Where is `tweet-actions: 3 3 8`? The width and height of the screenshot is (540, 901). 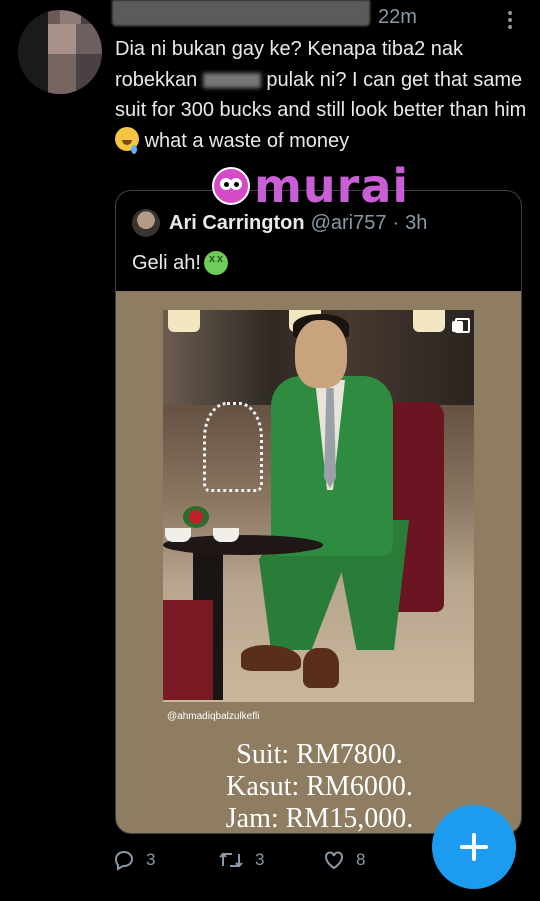
tweet-actions: 3 3 8 is located at coordinates (269, 860).